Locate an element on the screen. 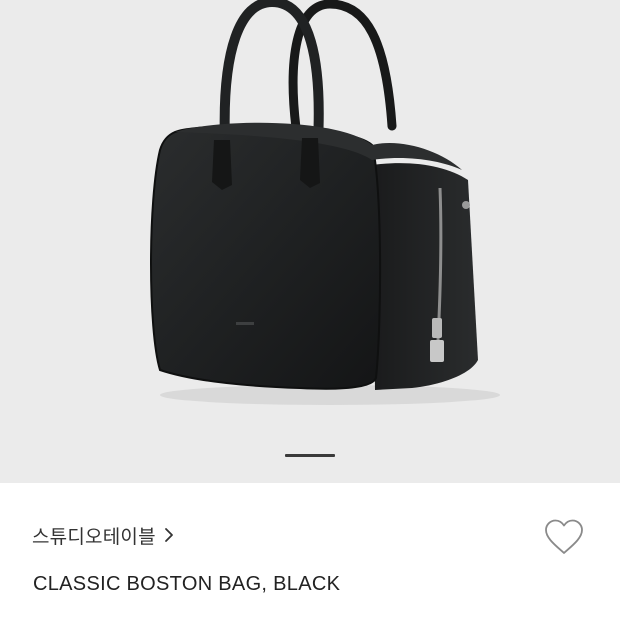 The image size is (620, 620). heart-outline-icon is located at coordinates (564, 539).